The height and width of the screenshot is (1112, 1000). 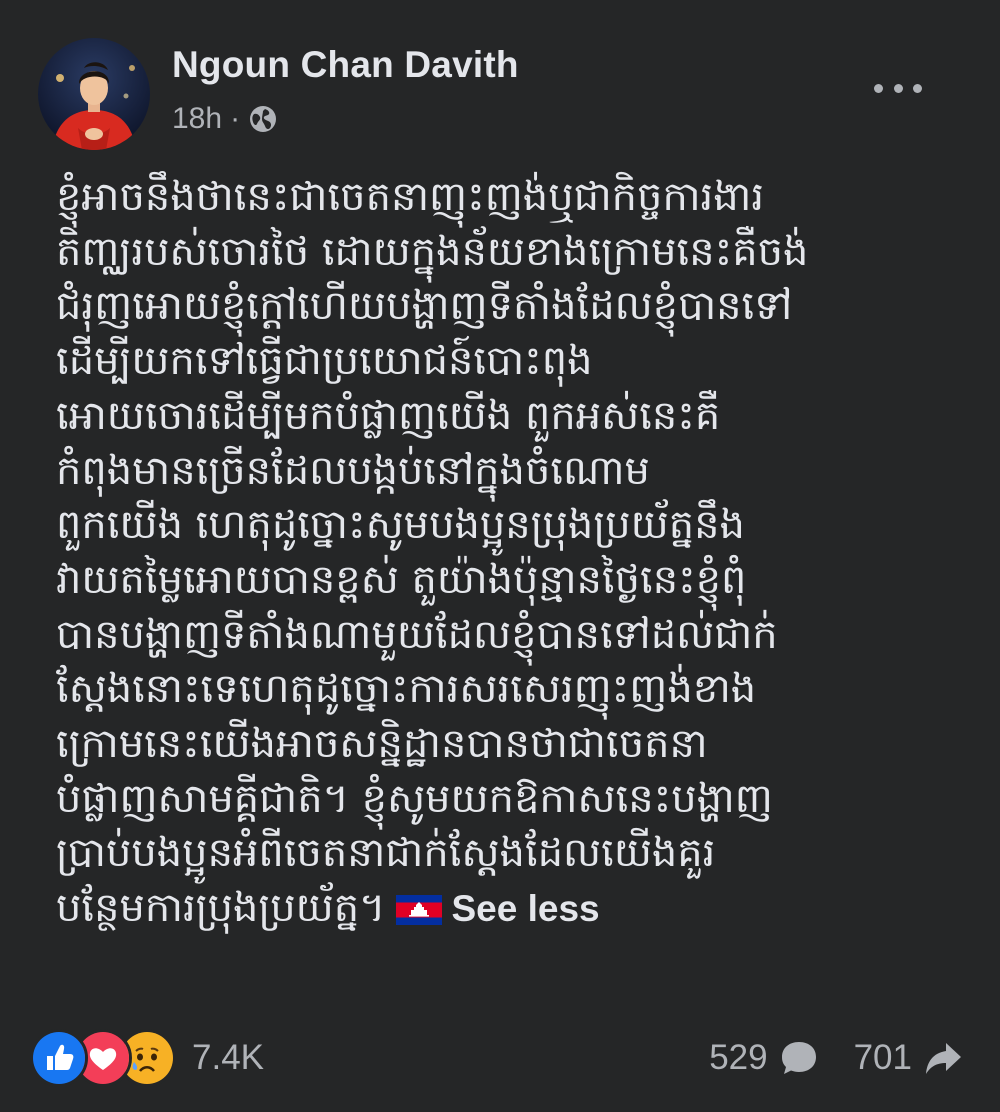 I want to click on post-text-last-segment: បន្ថែមការប្រុងប្រយ័ត្ន។, so click(x=221, y=908).